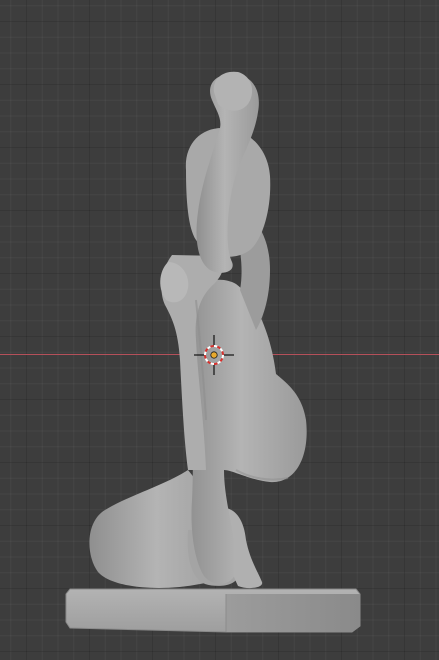  I want to click on object-origin-icon, so click(214, 355).